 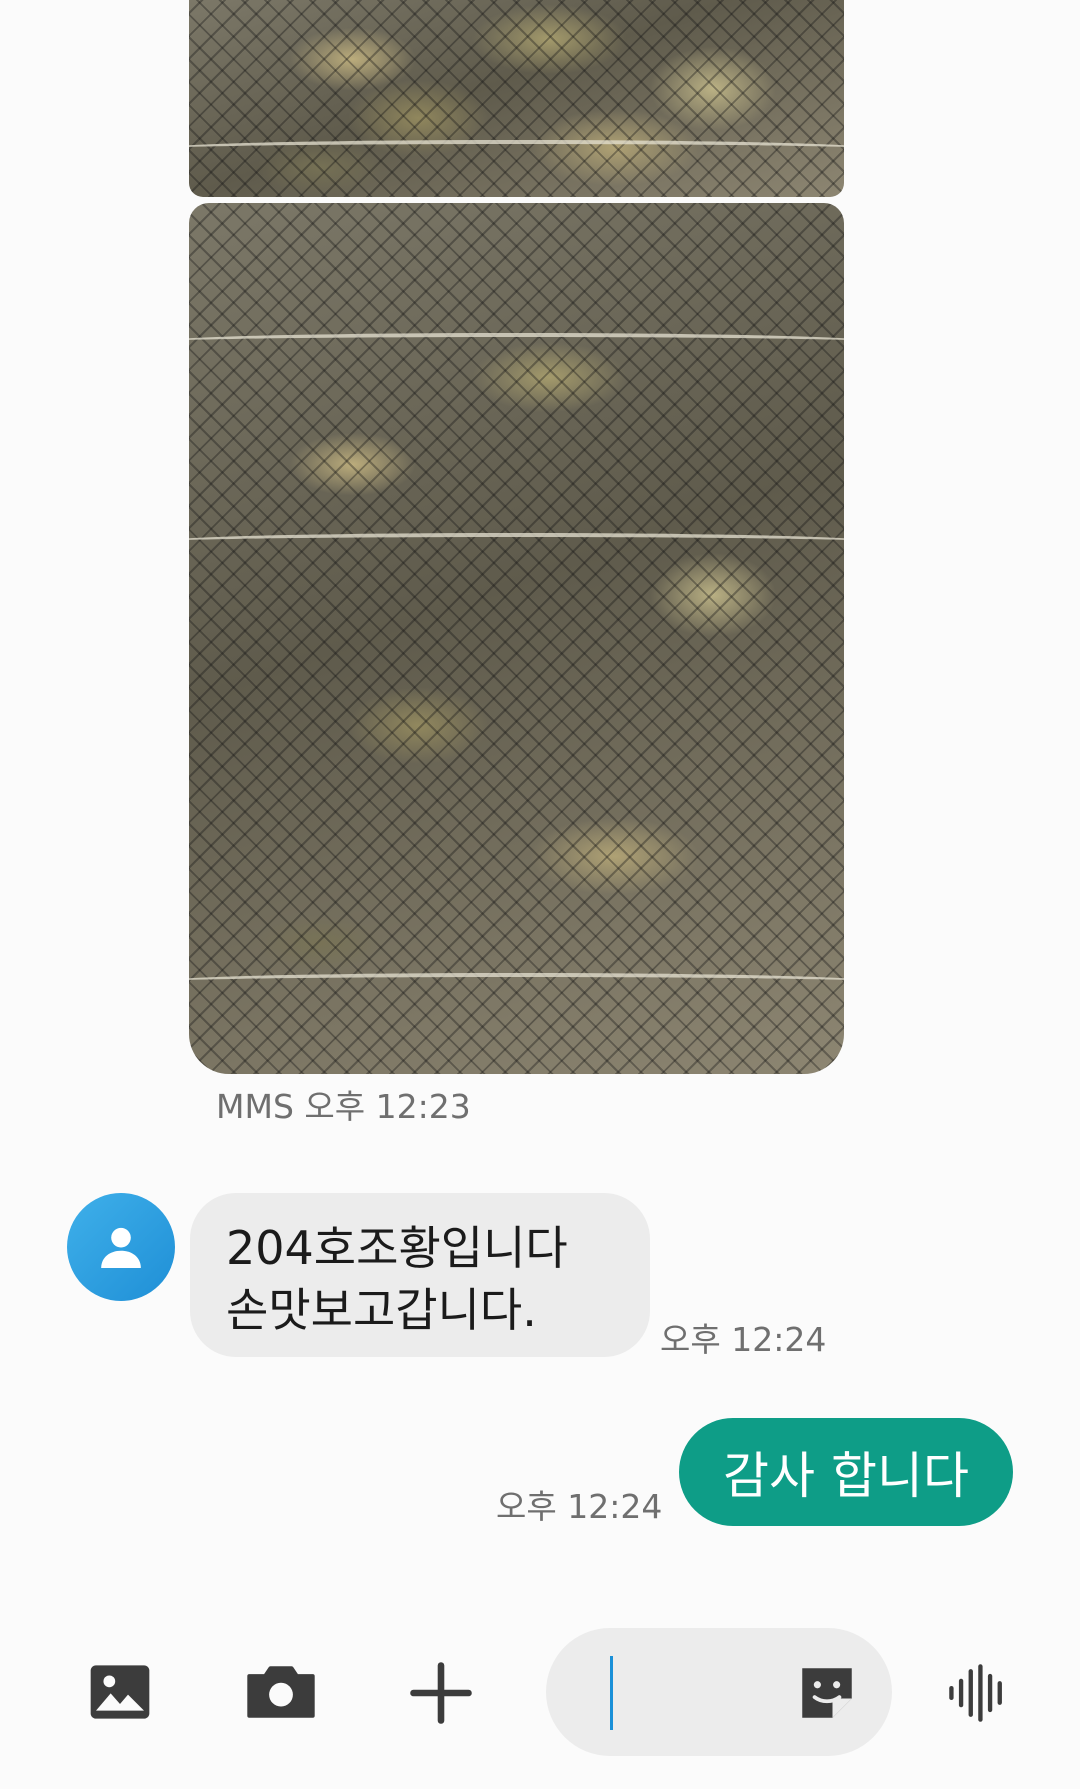 I want to click on sticker-button, so click(x=827, y=1693).